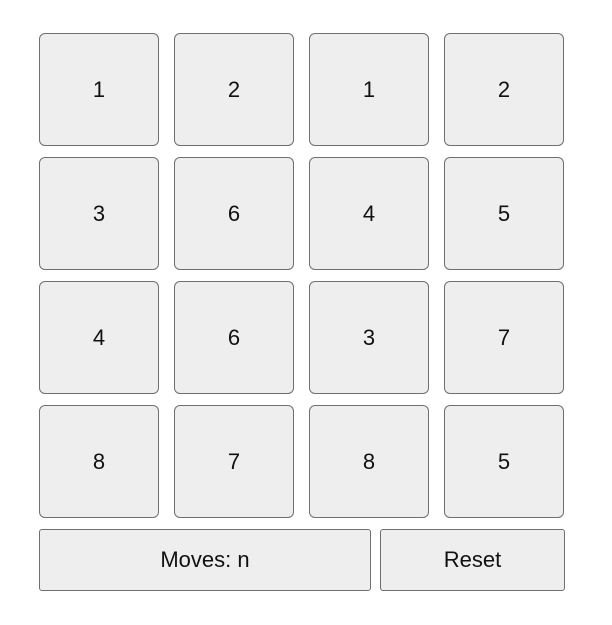 The width and height of the screenshot is (612, 625). I want to click on reset-button: Reset, so click(472, 560).